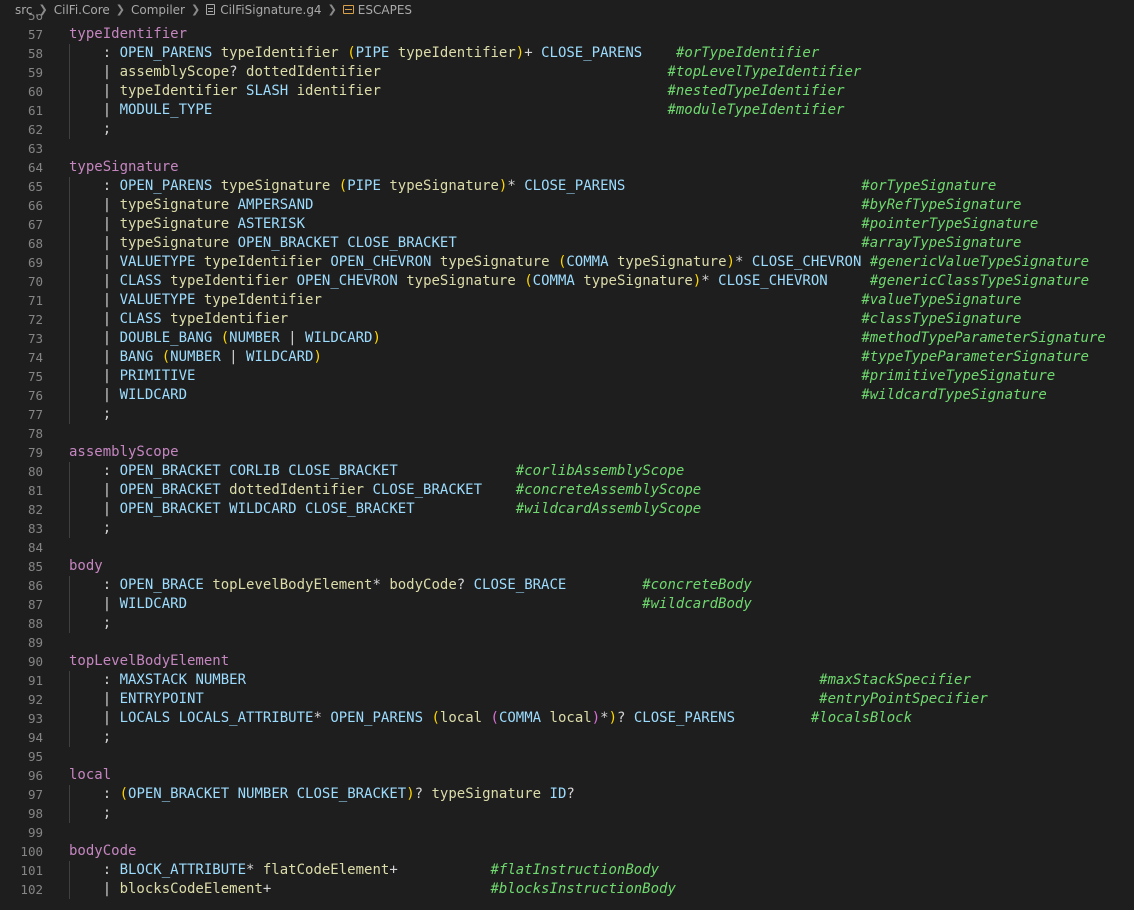 This screenshot has width=1134, height=910. What do you see at coordinates (35, 718) in the screenshot?
I see `line-number: 93` at bounding box center [35, 718].